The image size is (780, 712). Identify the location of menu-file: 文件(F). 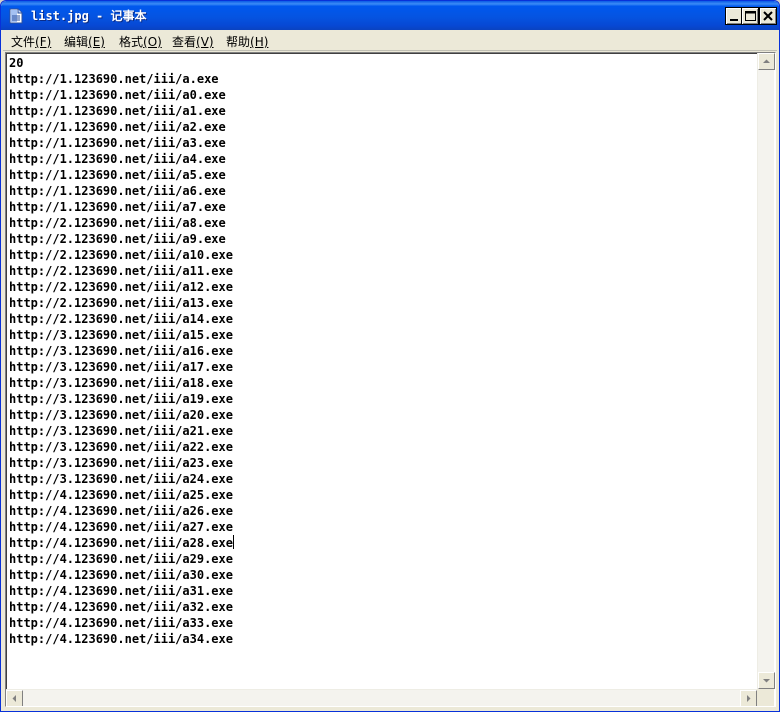
(31, 41).